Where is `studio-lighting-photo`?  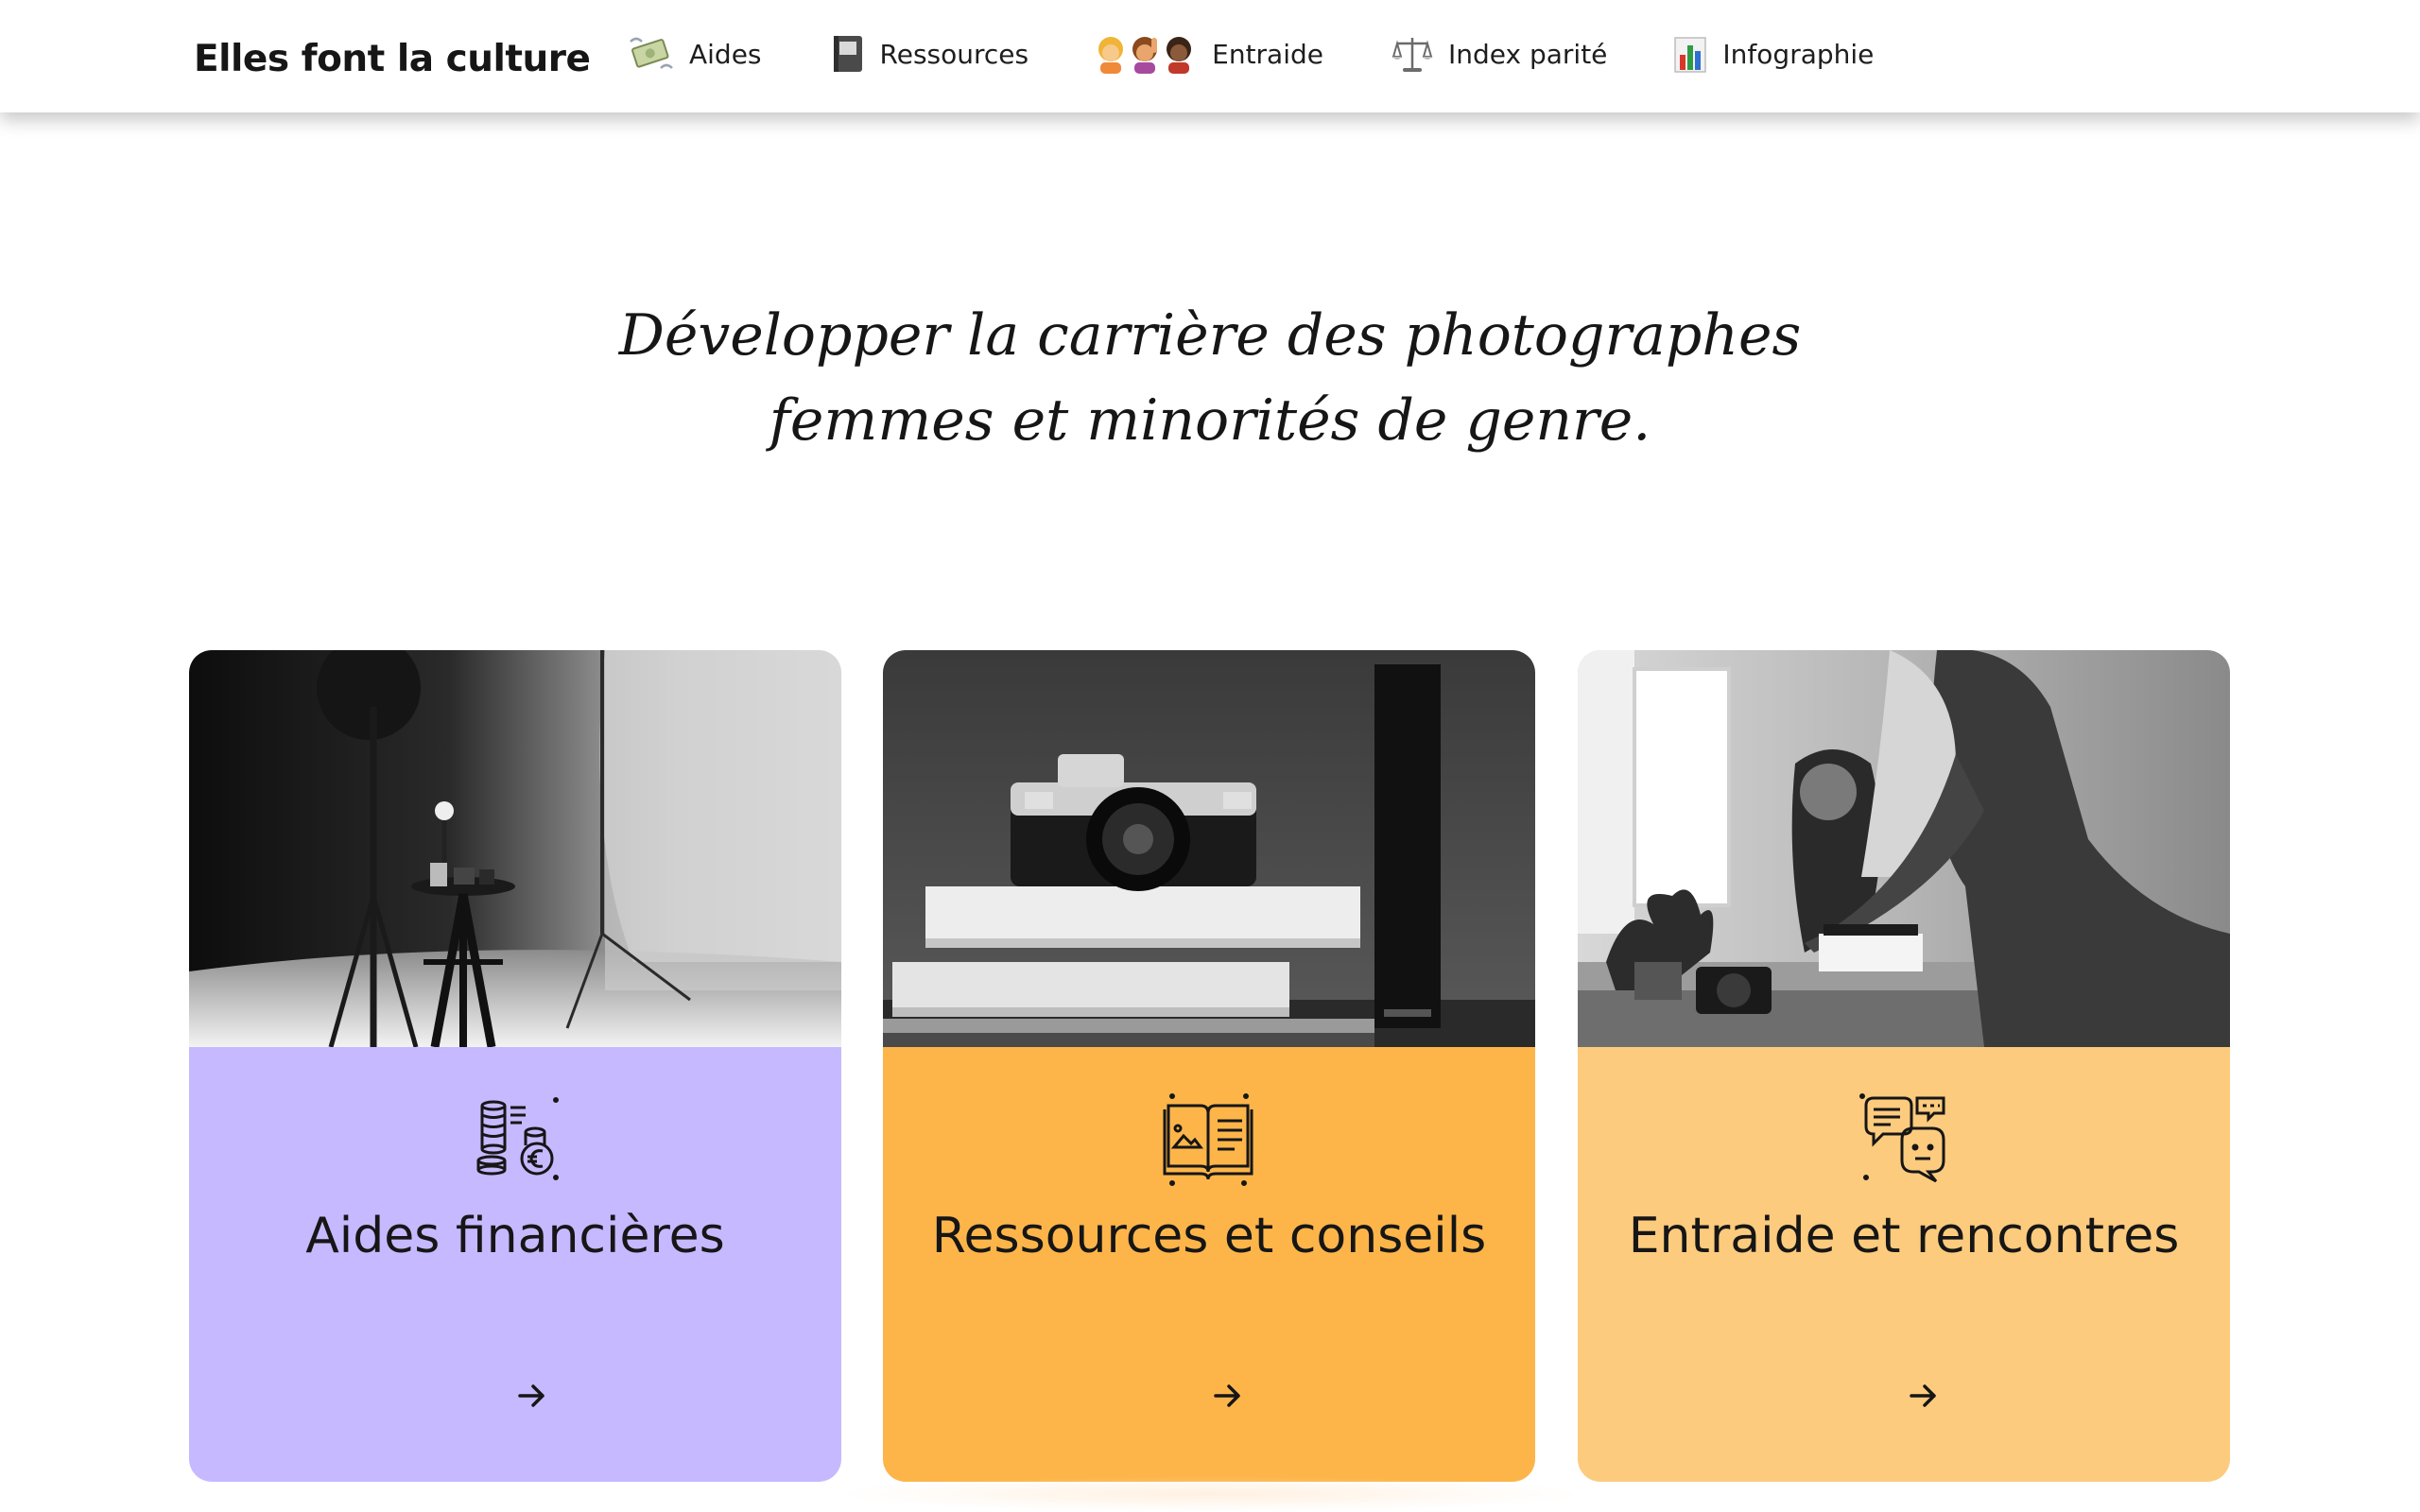 studio-lighting-photo is located at coordinates (515, 848).